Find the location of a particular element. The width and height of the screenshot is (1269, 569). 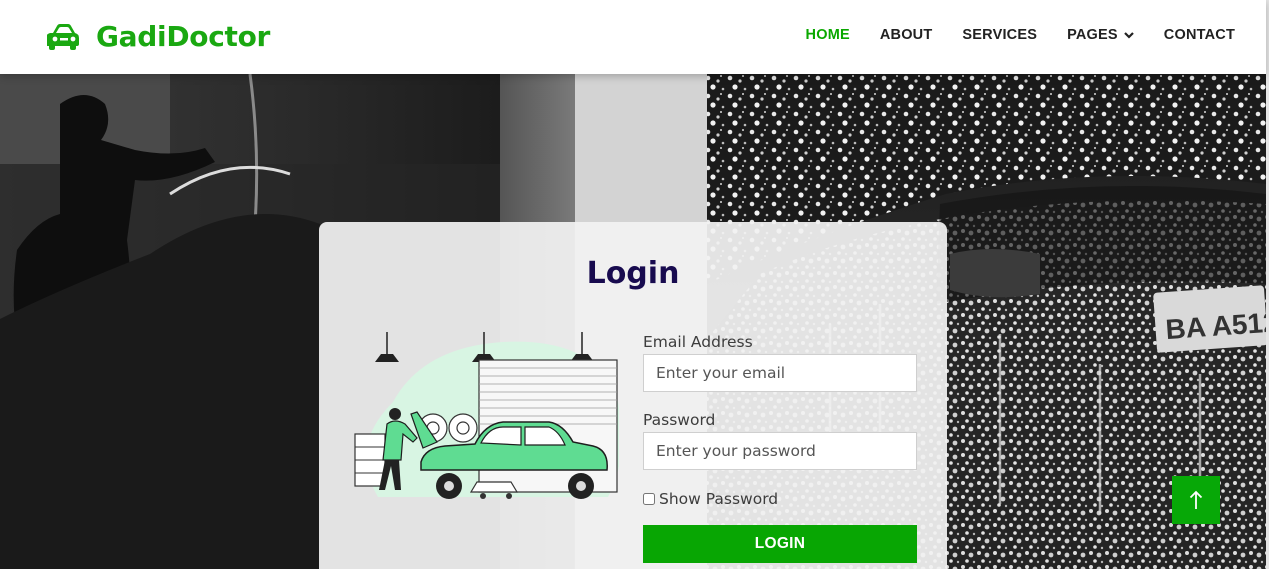

nav-link-services: SERVICES is located at coordinates (999, 35).